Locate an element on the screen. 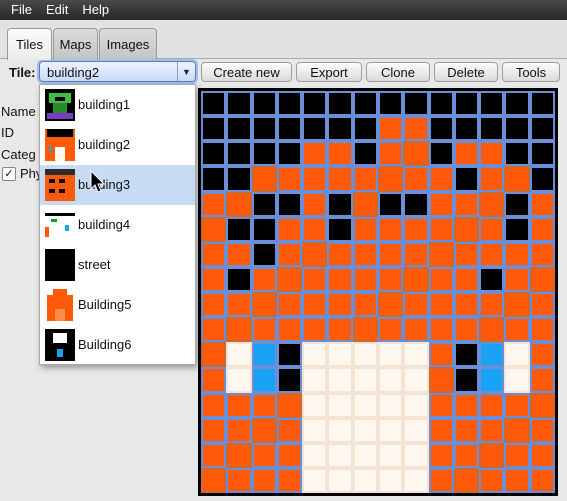 Image resolution: width=567 pixels, height=501 pixels. dropdown-option-building1: building1 is located at coordinates (117, 105).